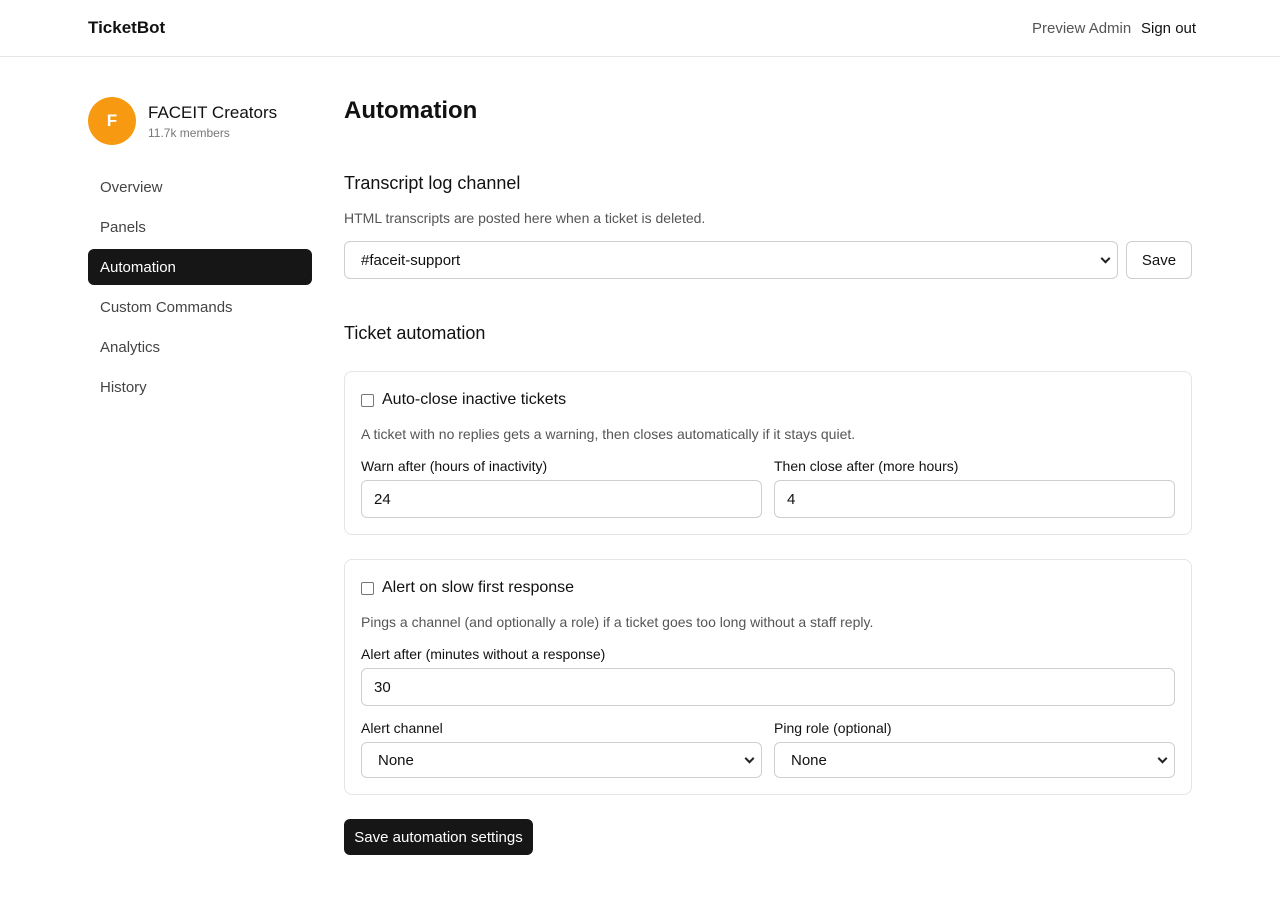  What do you see at coordinates (1081, 28) in the screenshot?
I see `preview-admin-link: Preview Admin` at bounding box center [1081, 28].